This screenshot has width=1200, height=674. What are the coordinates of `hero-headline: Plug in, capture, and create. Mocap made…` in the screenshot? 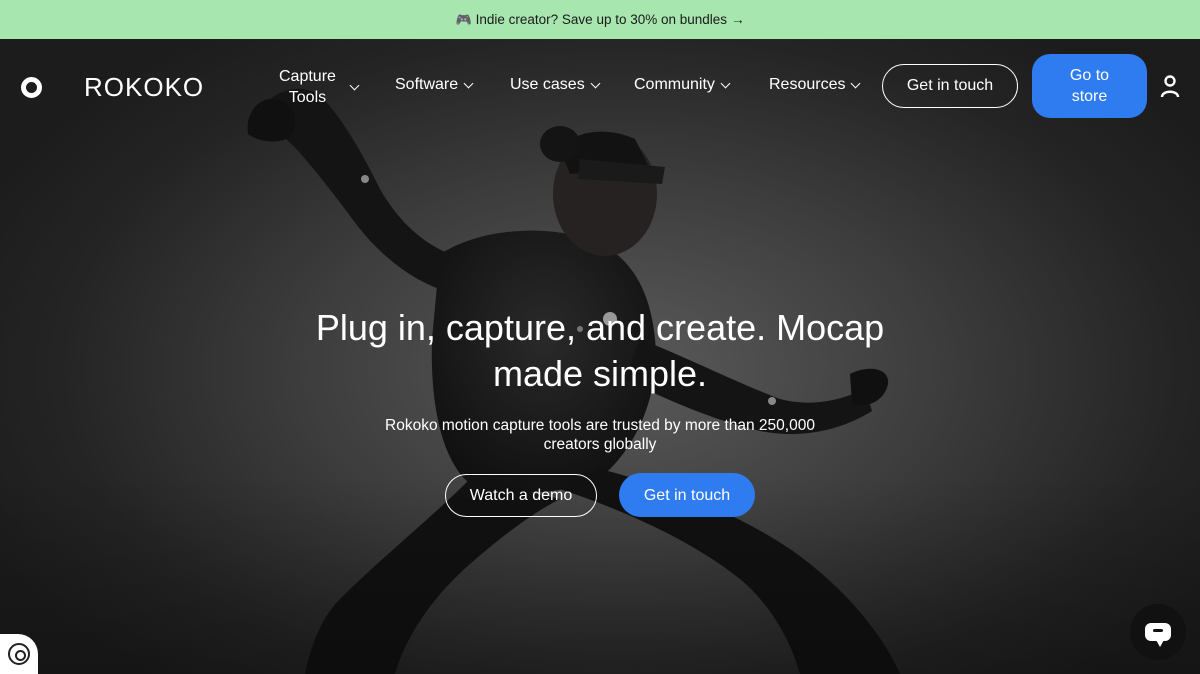 It's located at (600, 351).